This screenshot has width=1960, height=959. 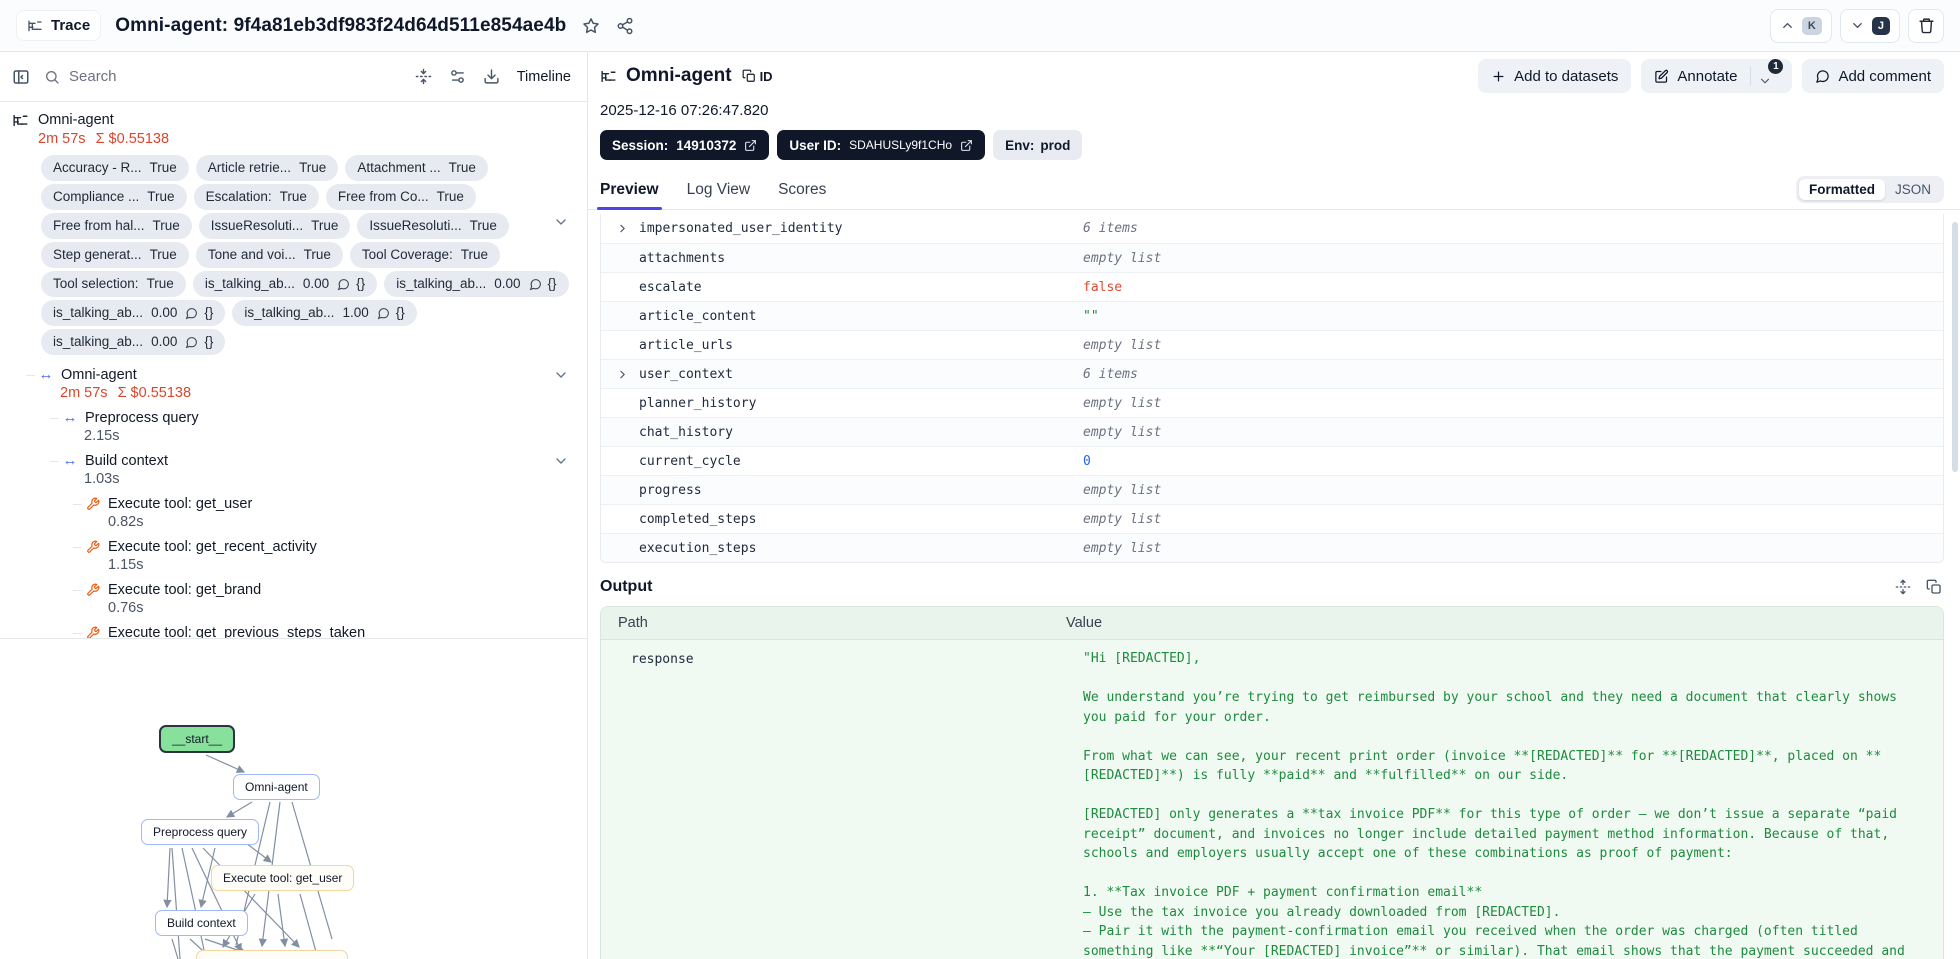 I want to click on trace-span-row: Execute tool: get_brand 0.76s, so click(x=299, y=599).